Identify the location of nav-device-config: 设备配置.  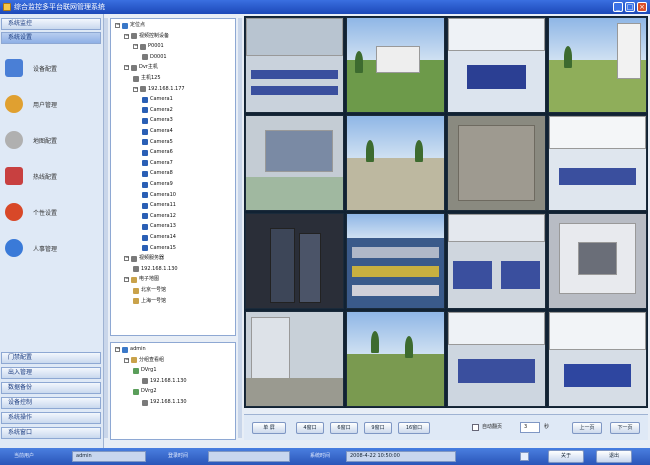
(51, 68).